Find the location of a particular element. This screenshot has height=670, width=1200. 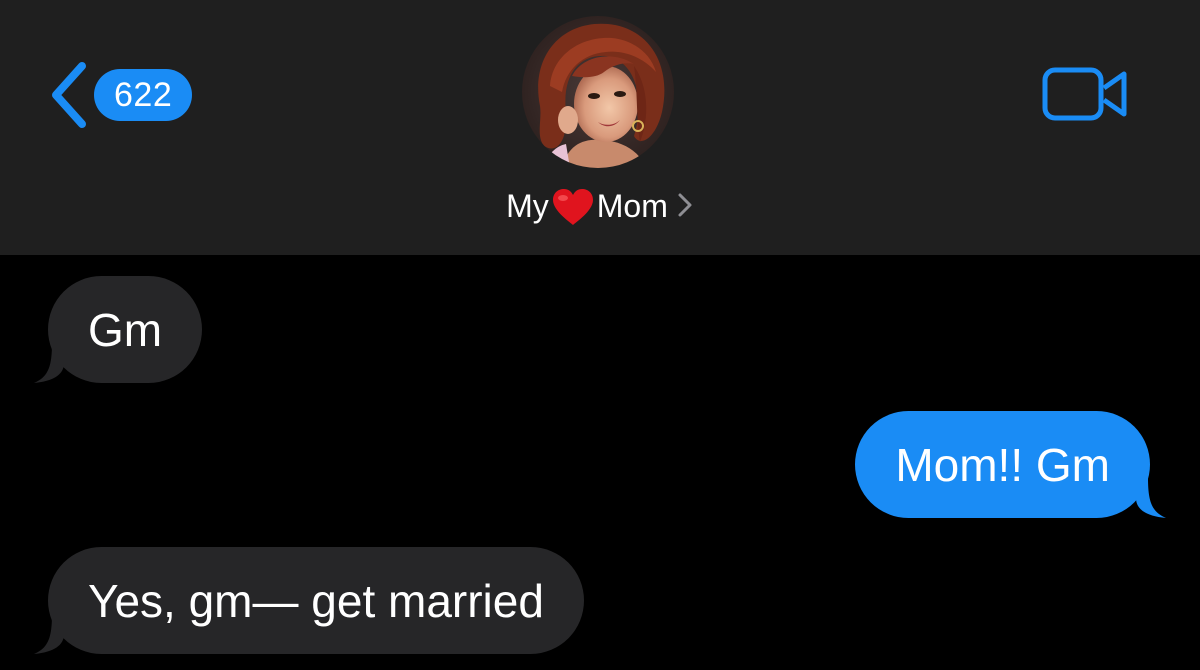

contact-name: My Mom is located at coordinates (600, 206).